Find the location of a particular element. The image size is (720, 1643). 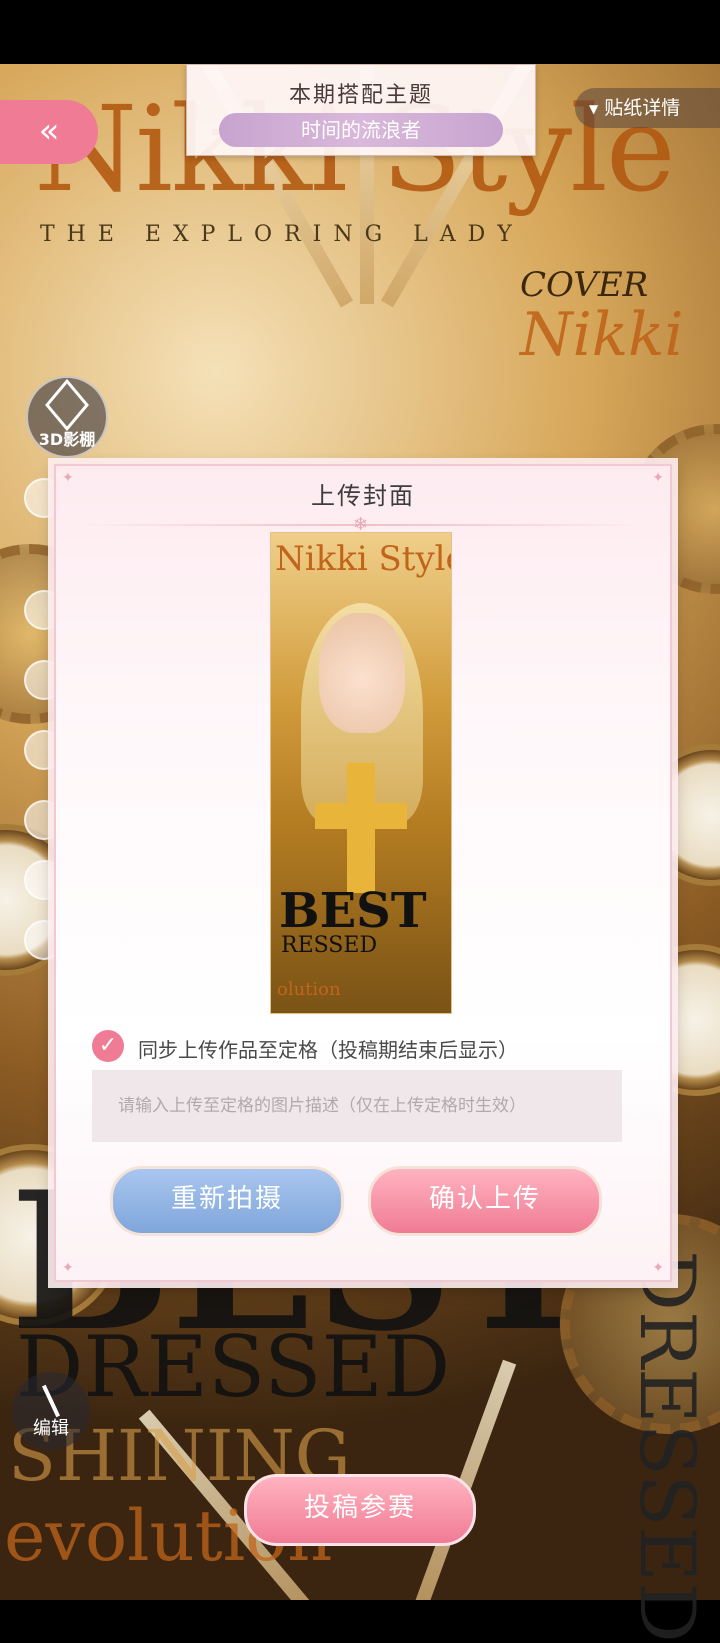

preview-cross is located at coordinates (361, 816).